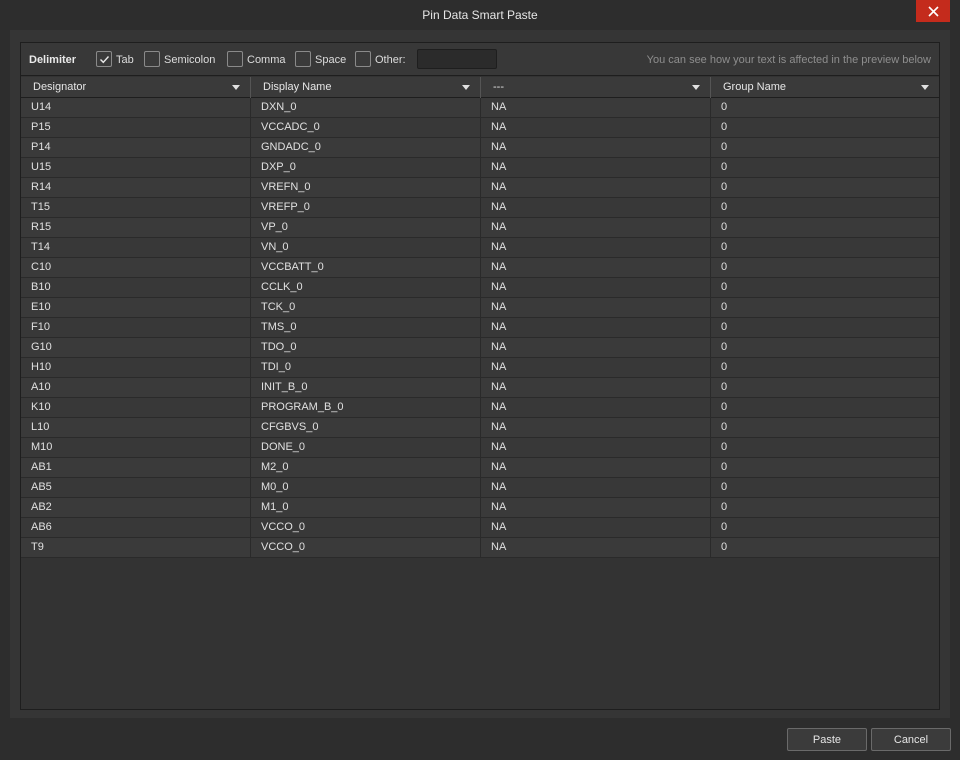 Image resolution: width=960 pixels, height=760 pixels. What do you see at coordinates (933, 11) in the screenshot?
I see `close-button` at bounding box center [933, 11].